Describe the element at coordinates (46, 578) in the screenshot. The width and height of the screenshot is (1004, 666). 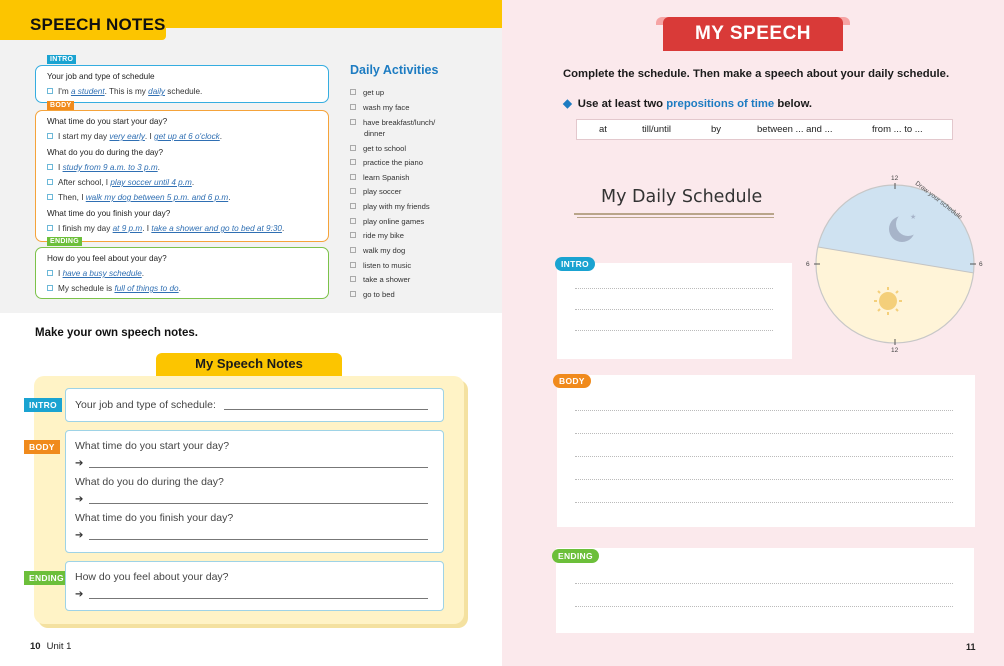
I see `notes-ending-tag: ENDING` at that location.